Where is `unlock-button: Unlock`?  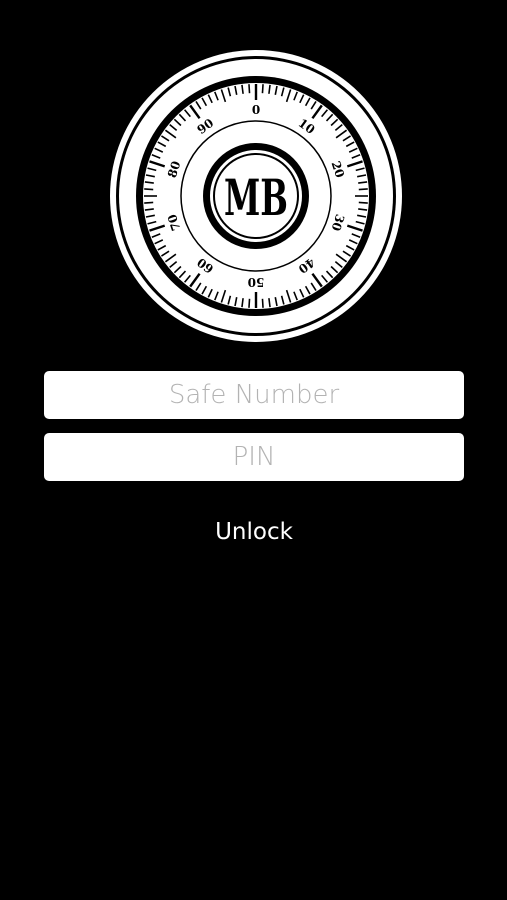 unlock-button: Unlock is located at coordinates (254, 532).